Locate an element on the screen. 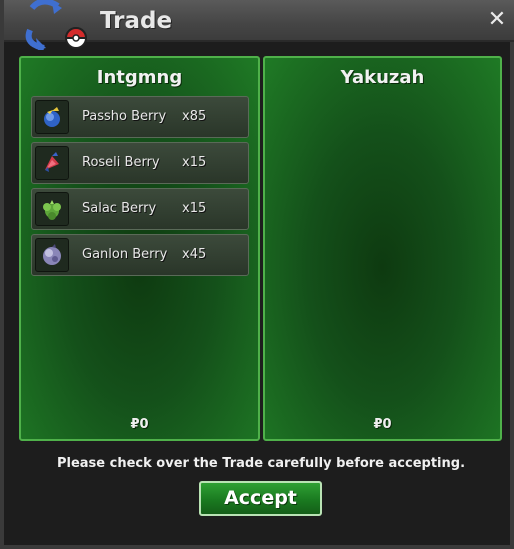 This screenshot has height=549, width=514. item-name: Passho Berry is located at coordinates (124, 116).